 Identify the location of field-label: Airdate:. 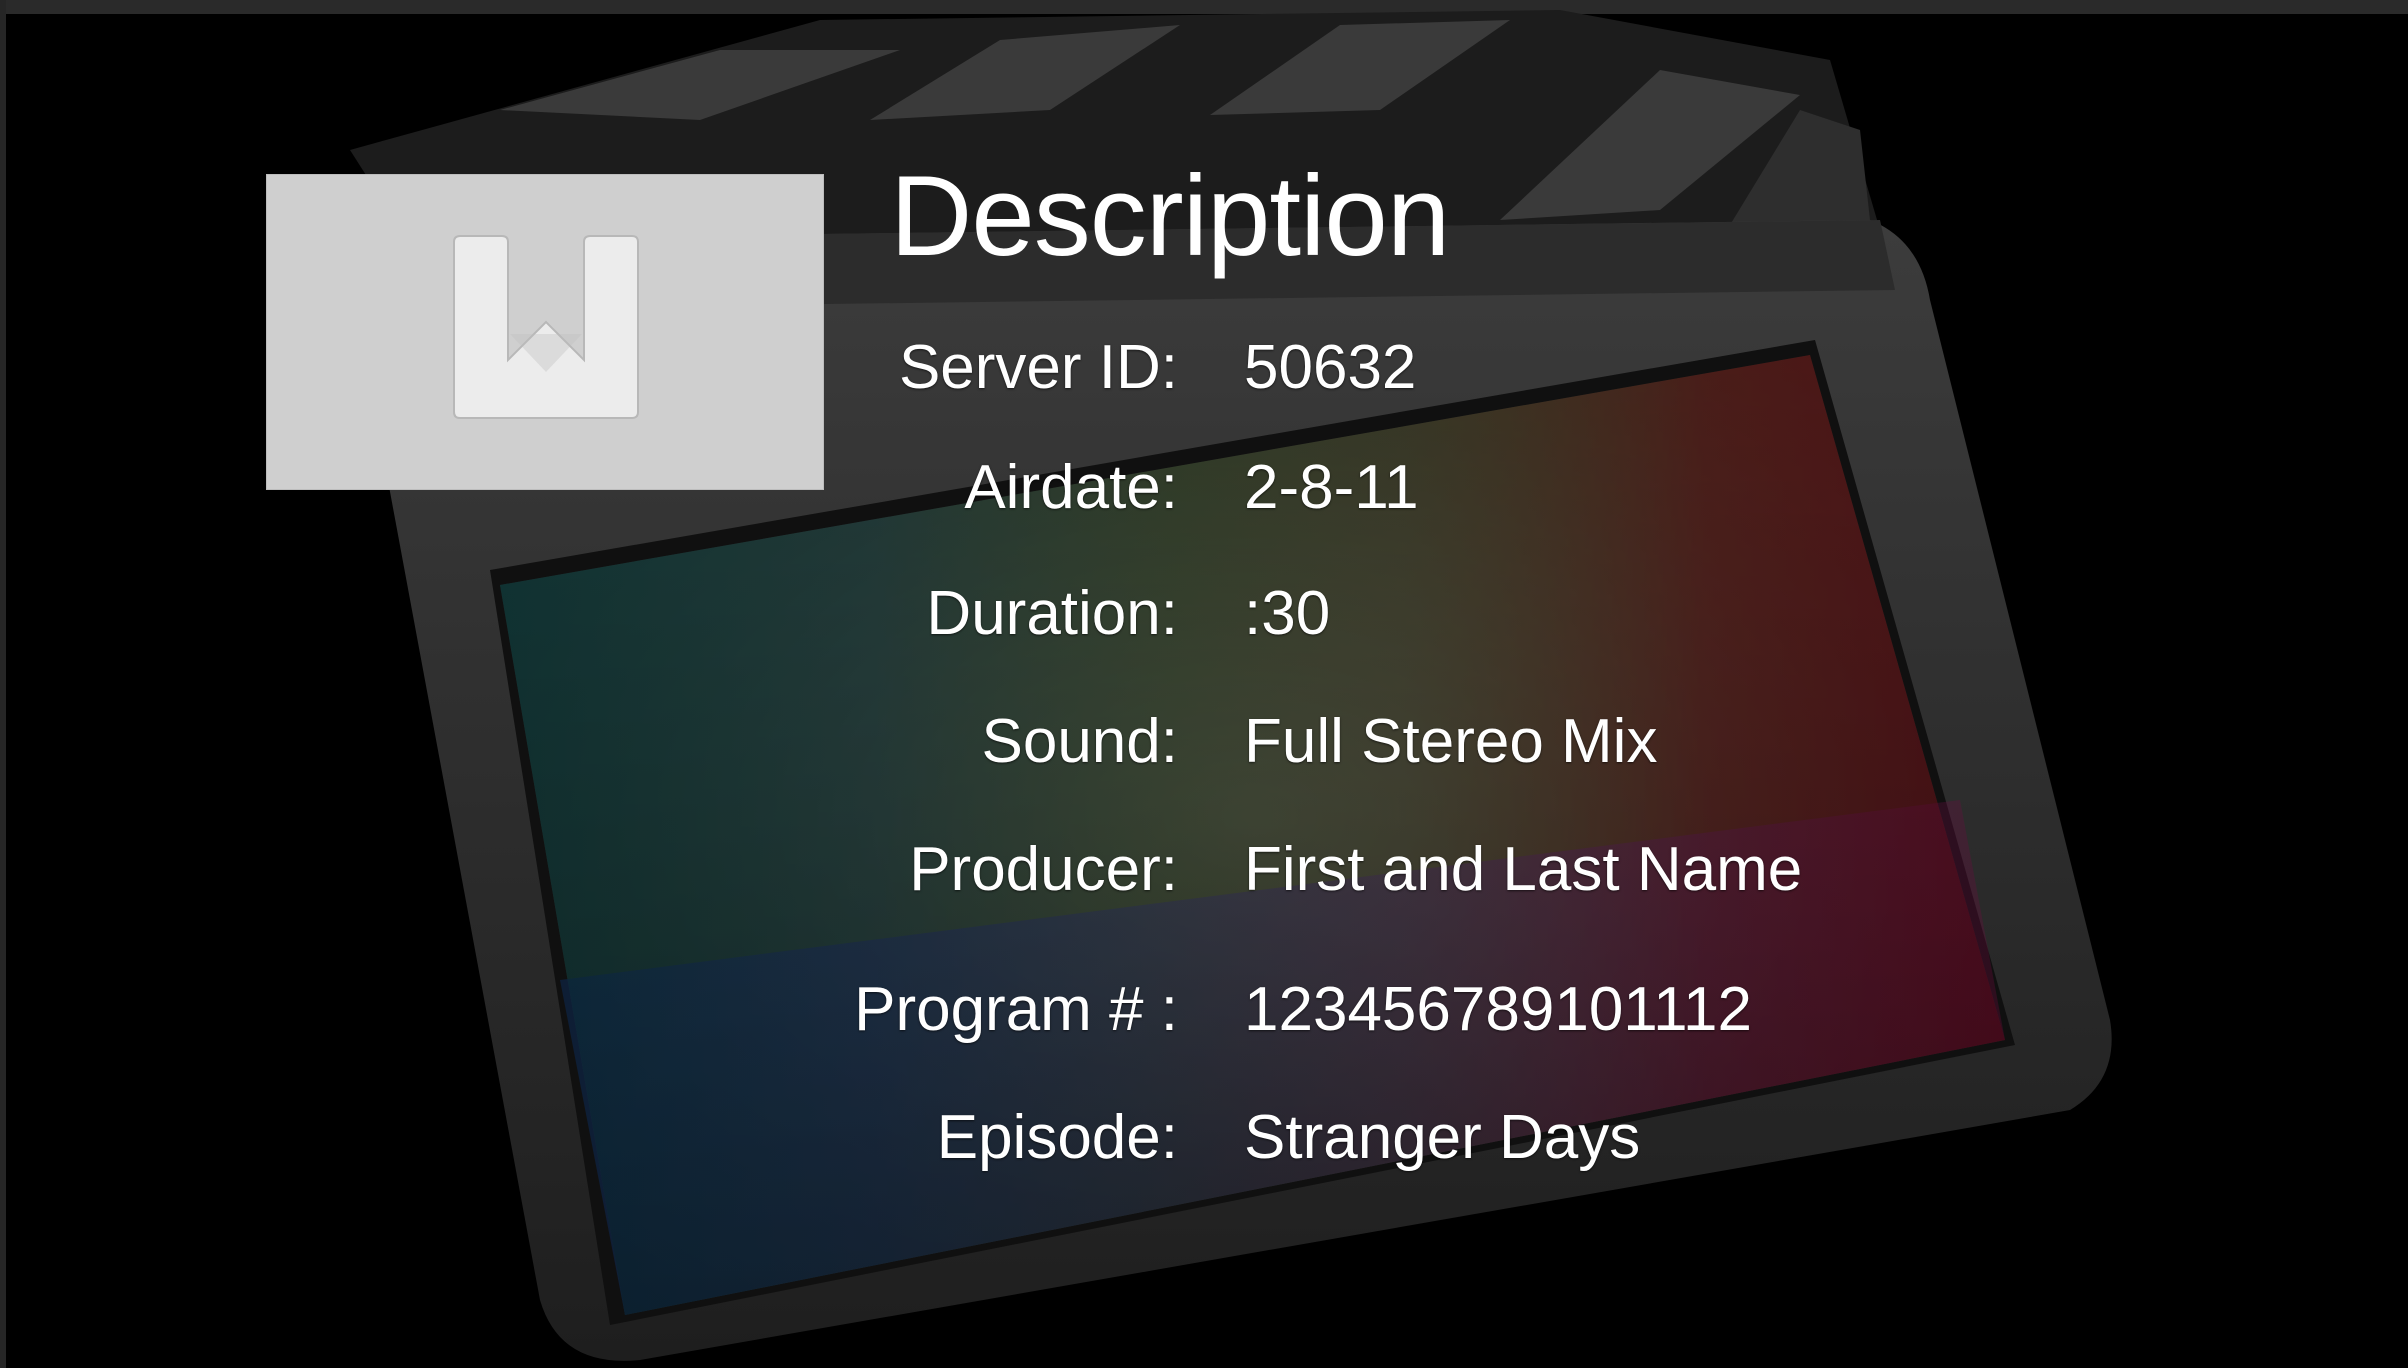
(1071, 487).